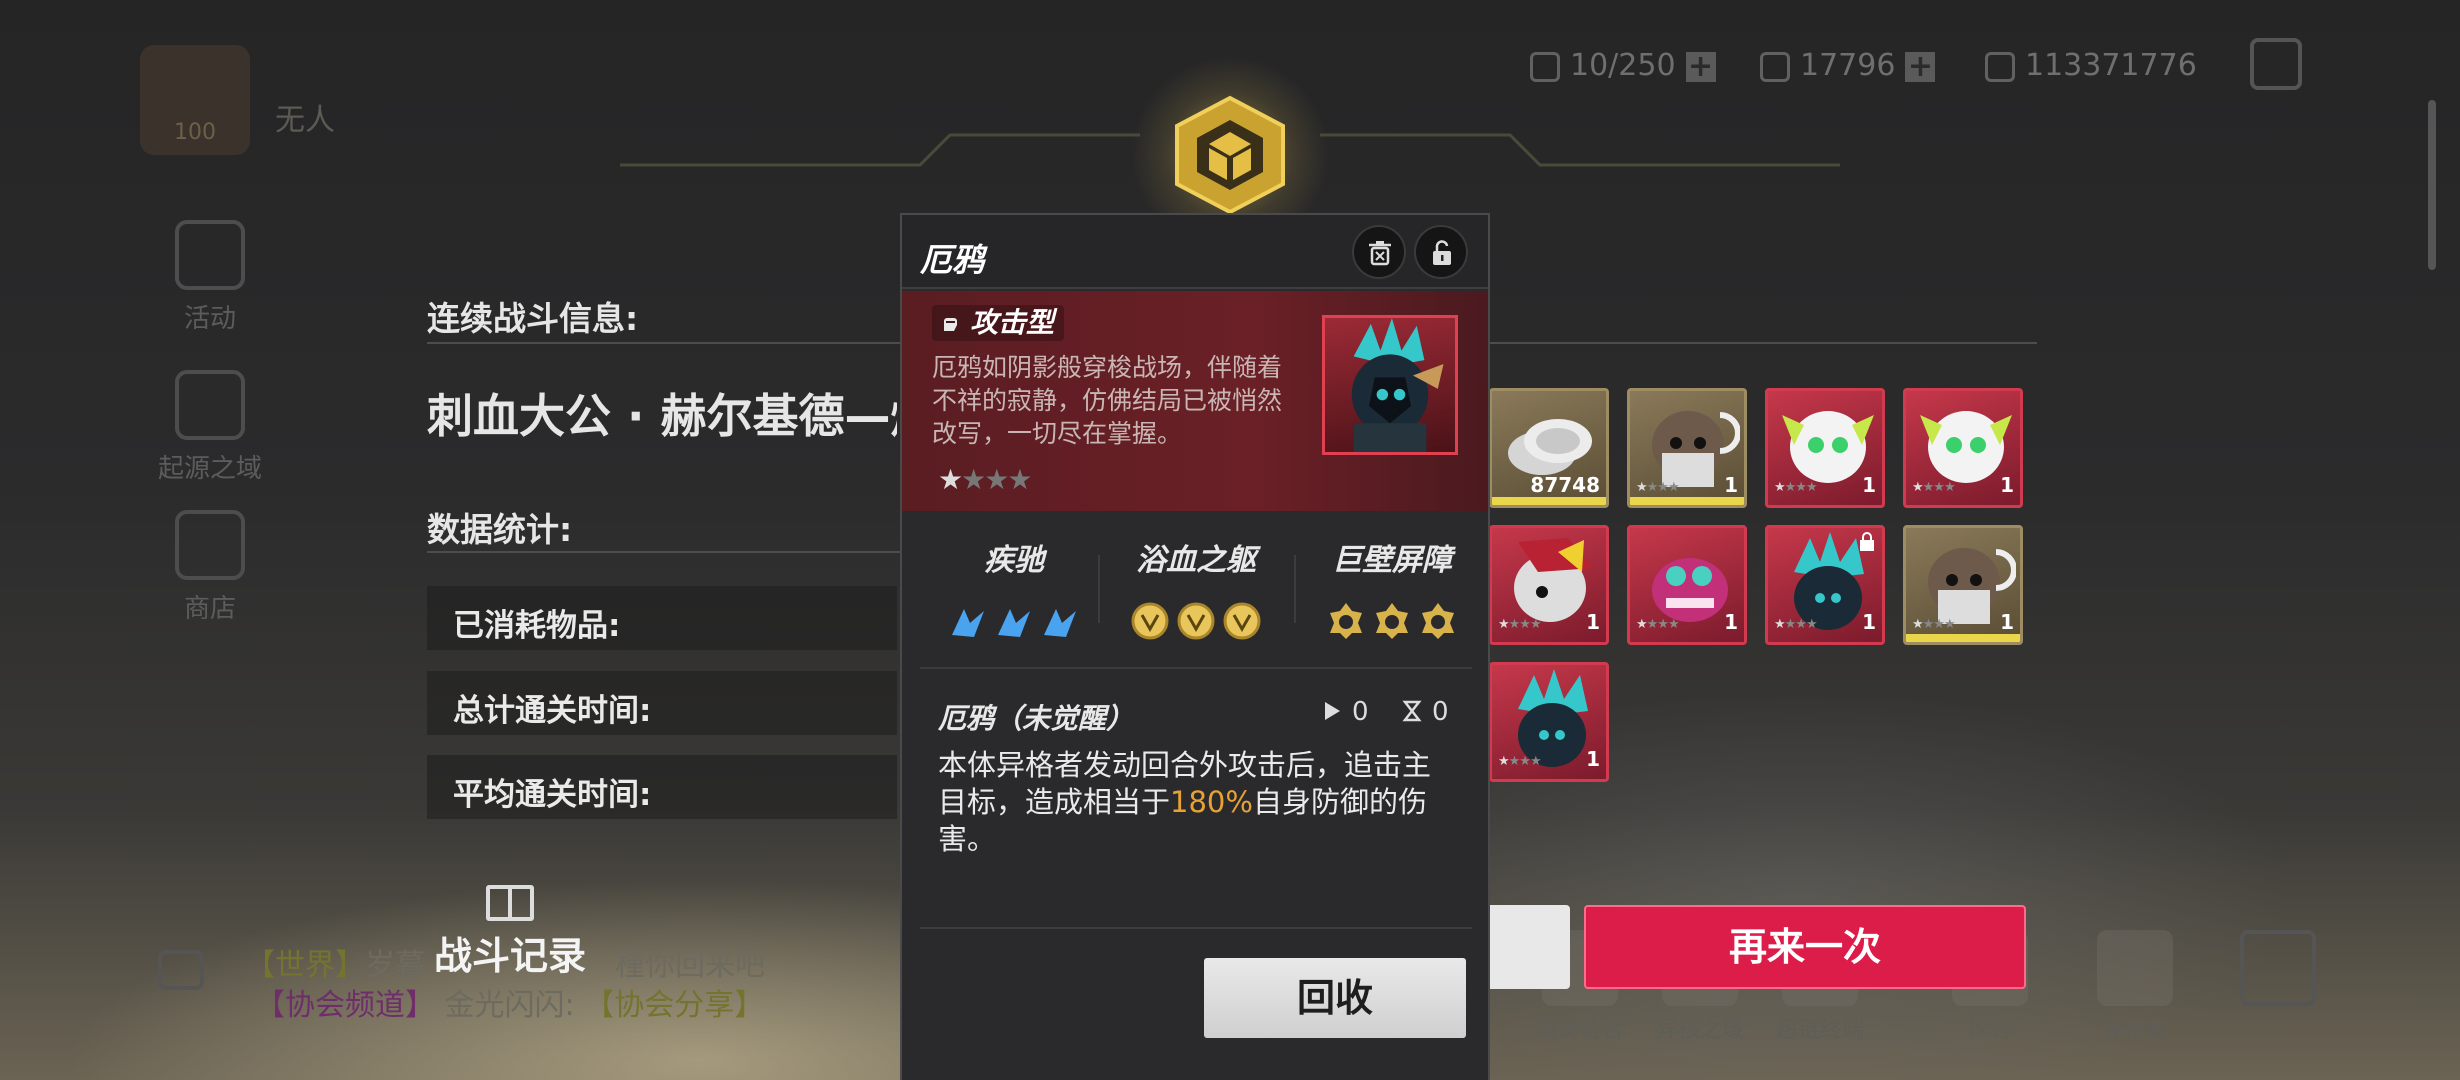  What do you see at coordinates (195, 132) in the screenshot?
I see `player-level: 100` at bounding box center [195, 132].